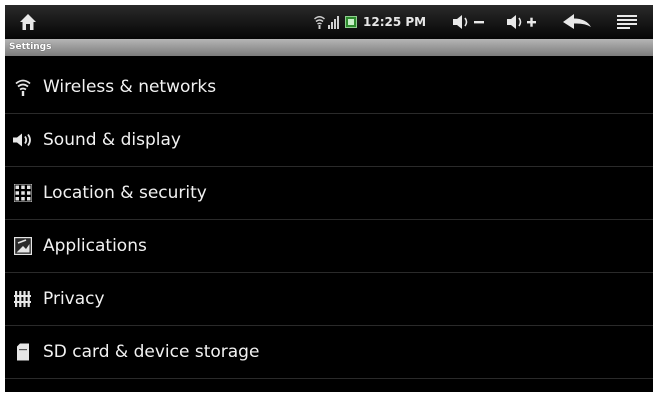 This screenshot has height=397, width=658. Describe the element at coordinates (74, 299) in the screenshot. I see `list-item-label: Privacy` at that location.